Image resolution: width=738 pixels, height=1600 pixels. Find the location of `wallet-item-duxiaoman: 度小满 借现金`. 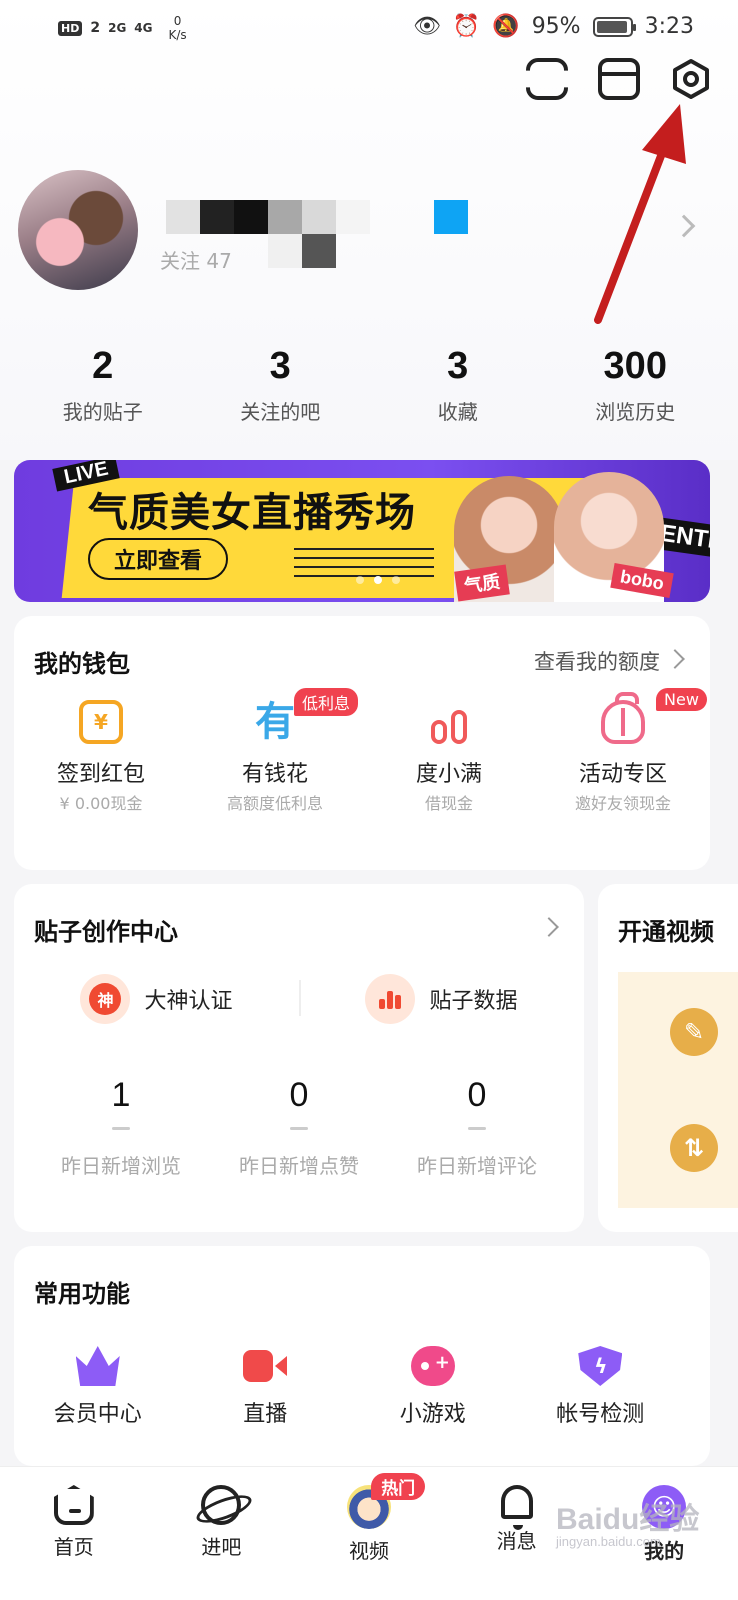

wallet-item-duxiaoman: 度小满 借现金 is located at coordinates (449, 757).